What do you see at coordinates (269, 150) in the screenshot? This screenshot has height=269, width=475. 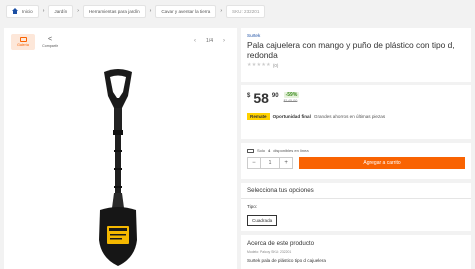 I see `stock-count: 4` at bounding box center [269, 150].